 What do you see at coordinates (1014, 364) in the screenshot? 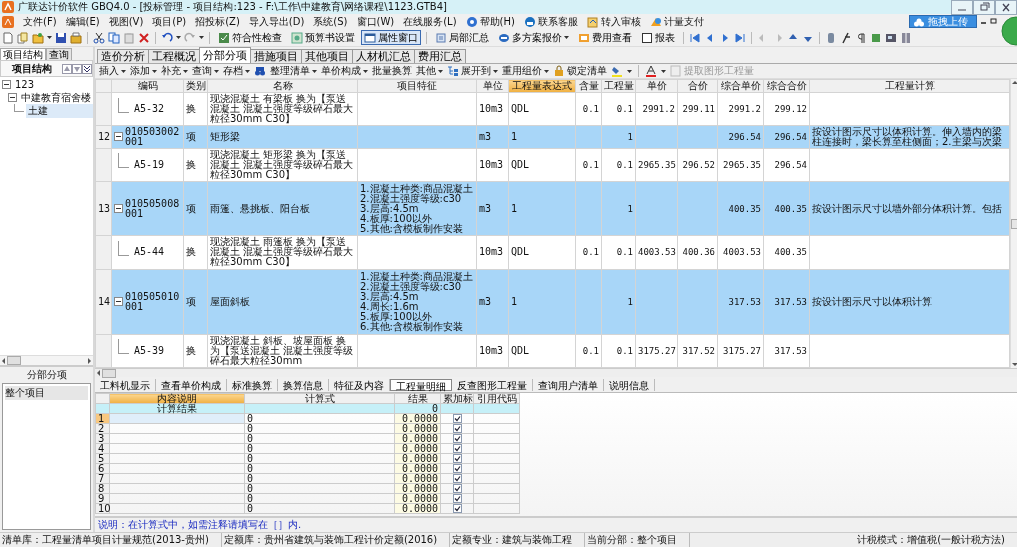
I see `scroll-down-icon` at bounding box center [1014, 364].